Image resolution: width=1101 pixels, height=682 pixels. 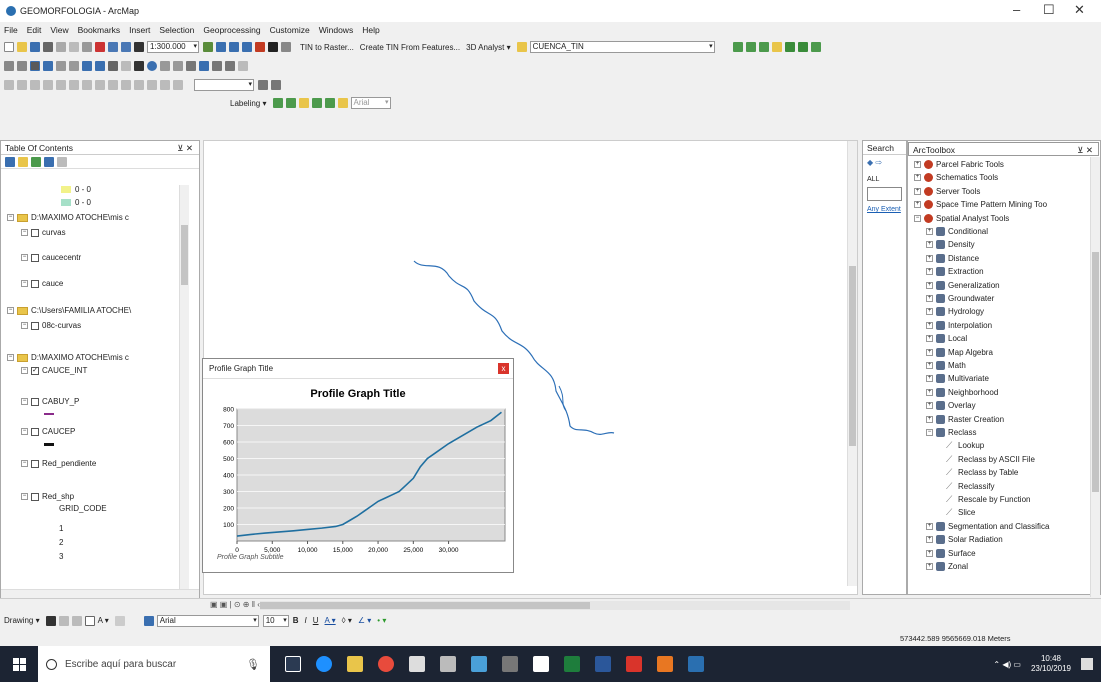 What do you see at coordinates (154, 664) in the screenshot?
I see `taskbar-search: Escribe aquí para buscar 🎙` at bounding box center [154, 664].